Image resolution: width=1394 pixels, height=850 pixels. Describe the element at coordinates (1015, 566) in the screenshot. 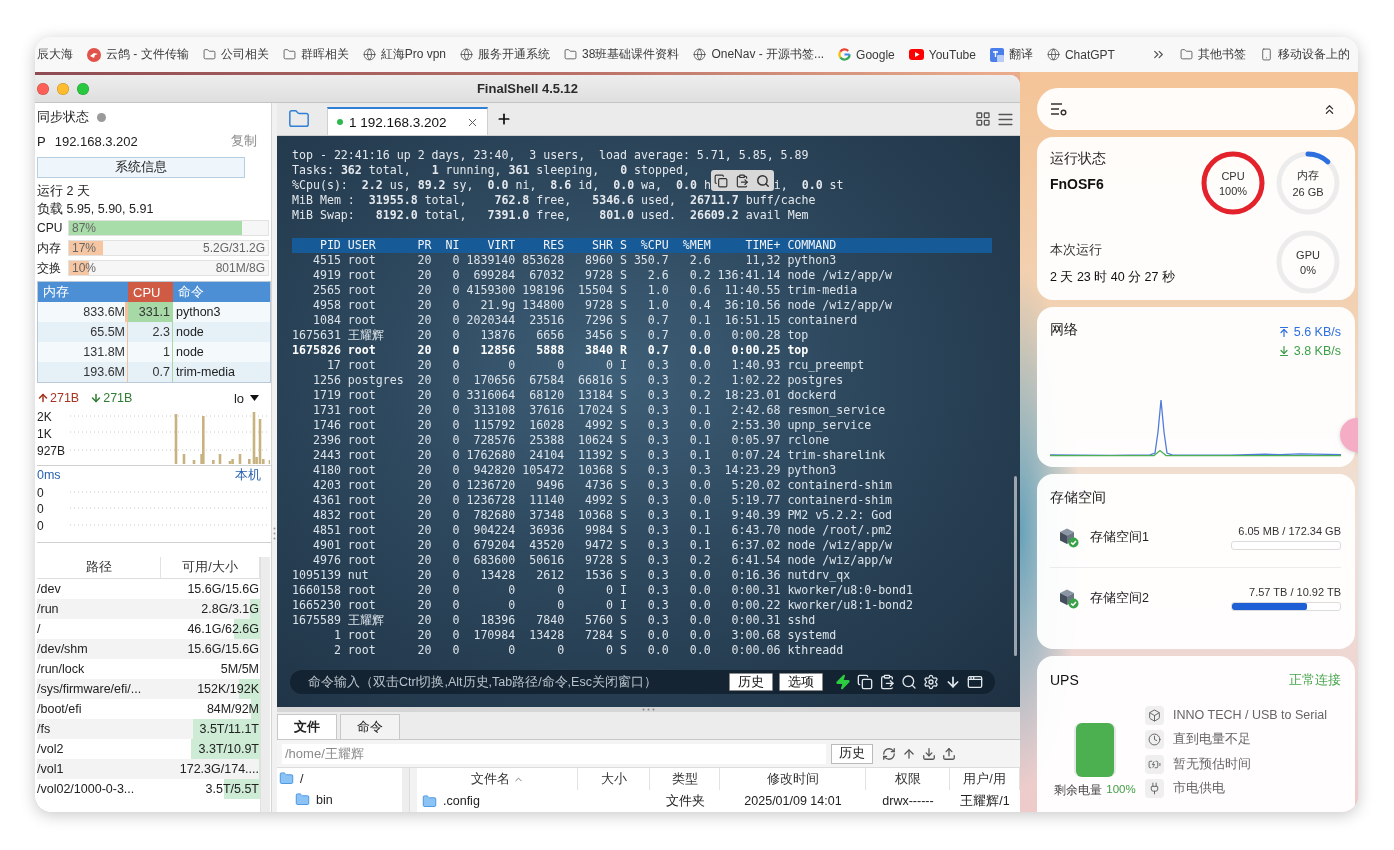

I see `scrollbar-thumb` at that location.